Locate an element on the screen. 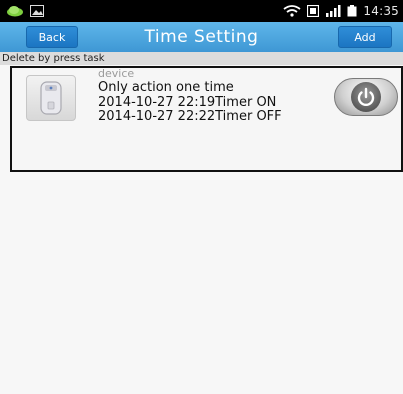 This screenshot has width=403, height=394. sim-icon is located at coordinates (313, 11).